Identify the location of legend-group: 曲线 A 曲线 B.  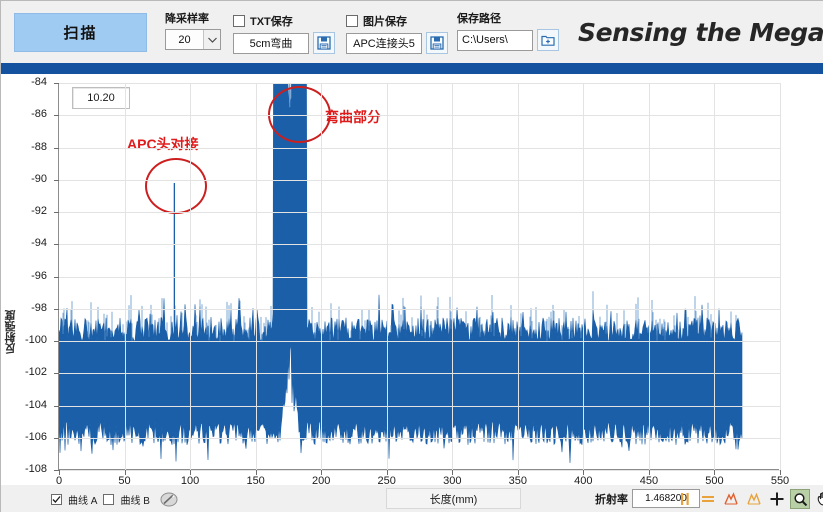
(115, 499).